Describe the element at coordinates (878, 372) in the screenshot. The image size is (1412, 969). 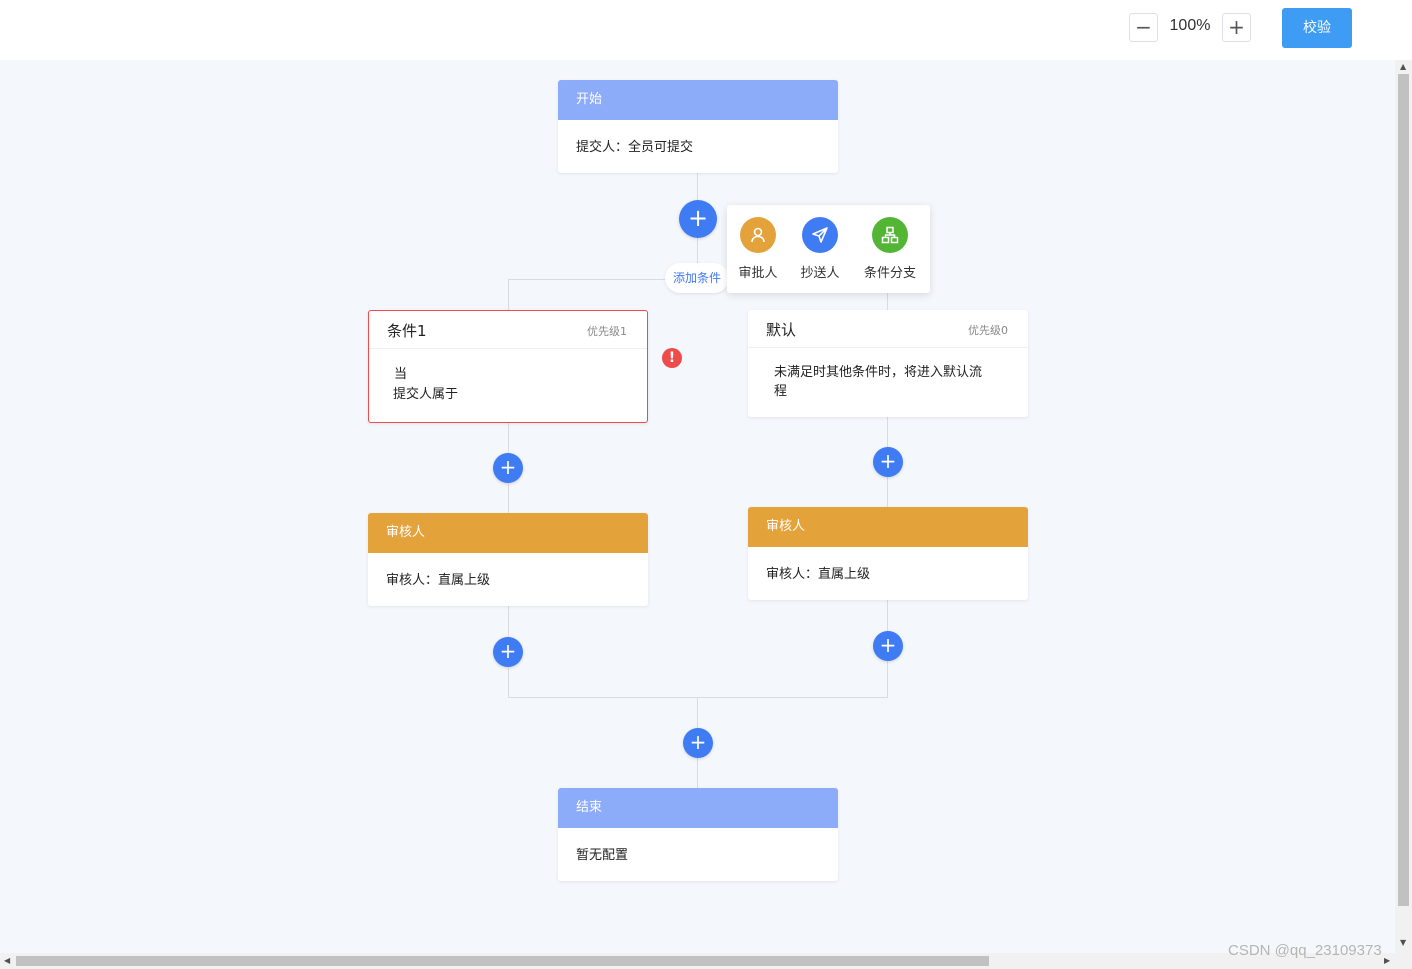
I see `condition-line: 未满足时其他条件时，将进入默认流` at that location.